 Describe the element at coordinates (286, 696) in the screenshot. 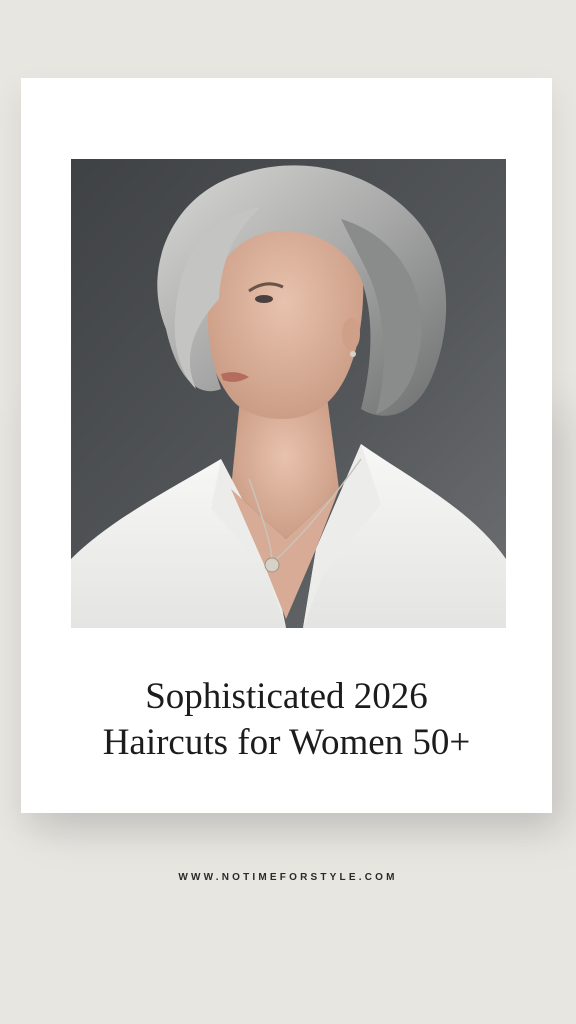

I see `title-line-1: Sophisticated 2026` at that location.